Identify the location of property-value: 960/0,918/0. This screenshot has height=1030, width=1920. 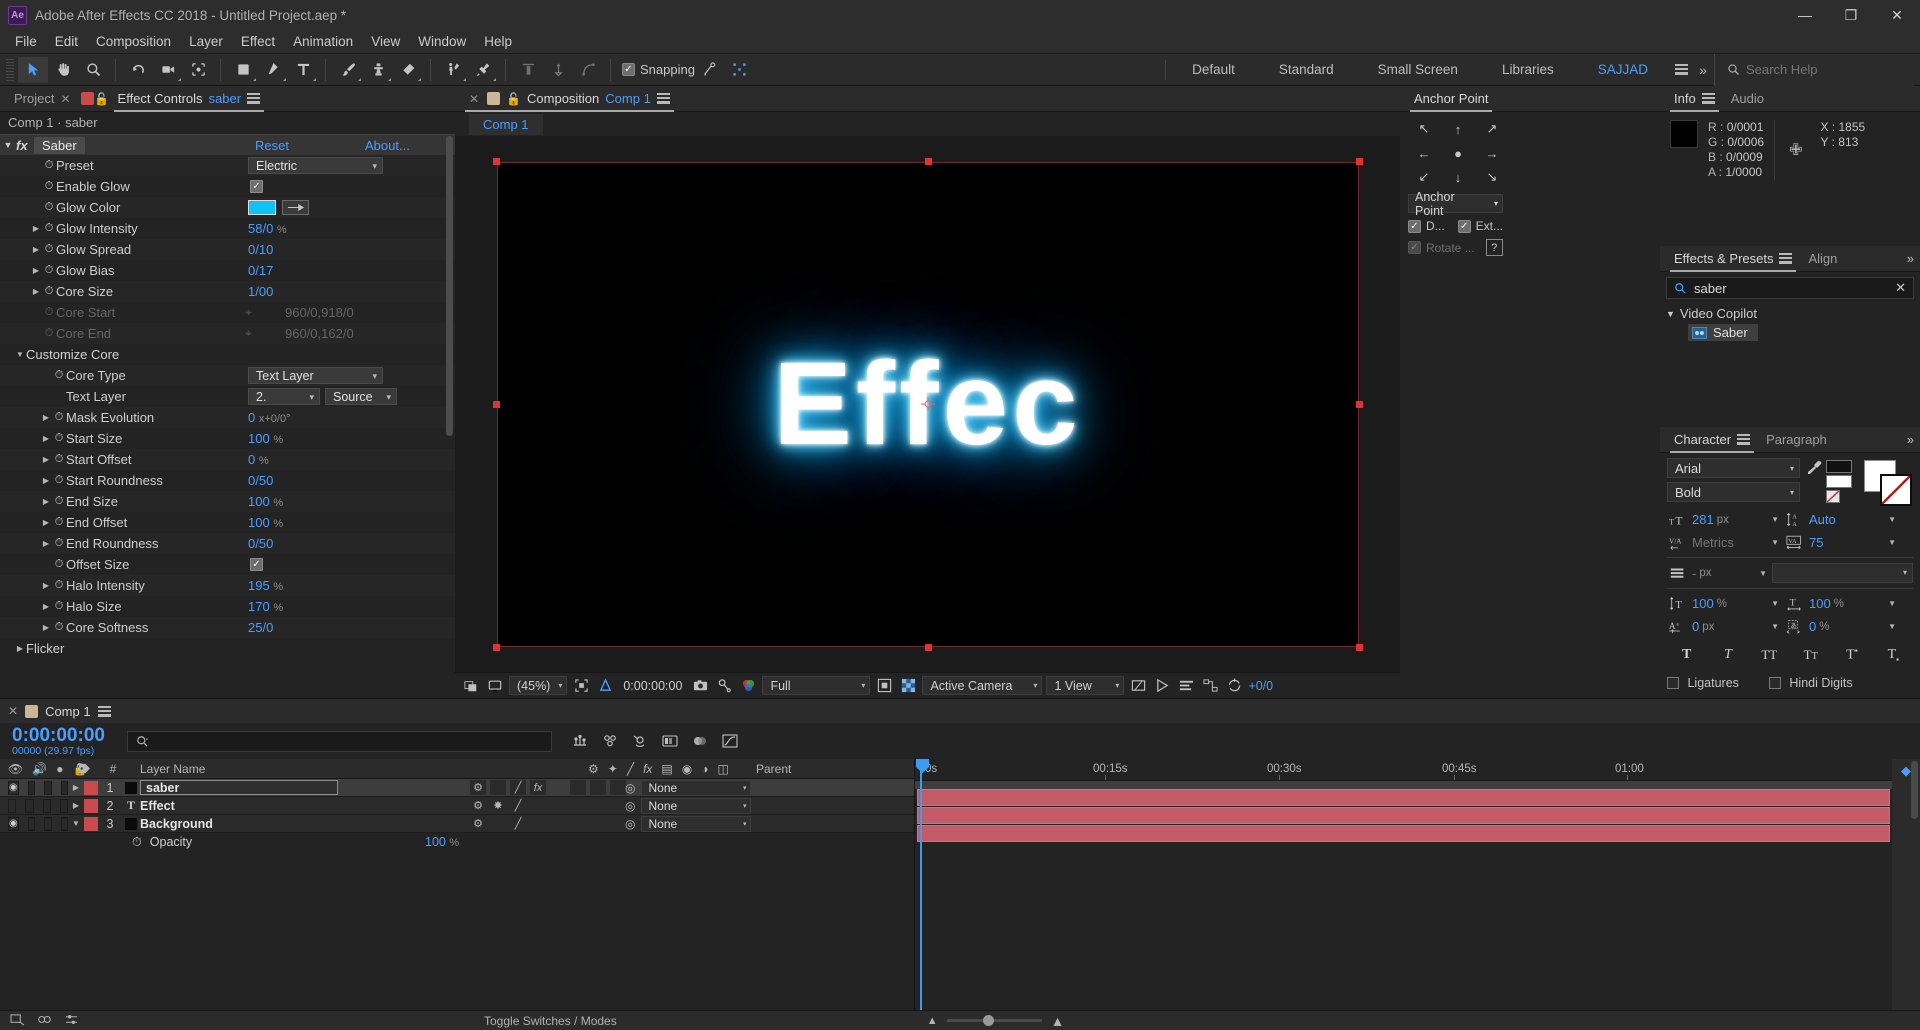
(319, 312).